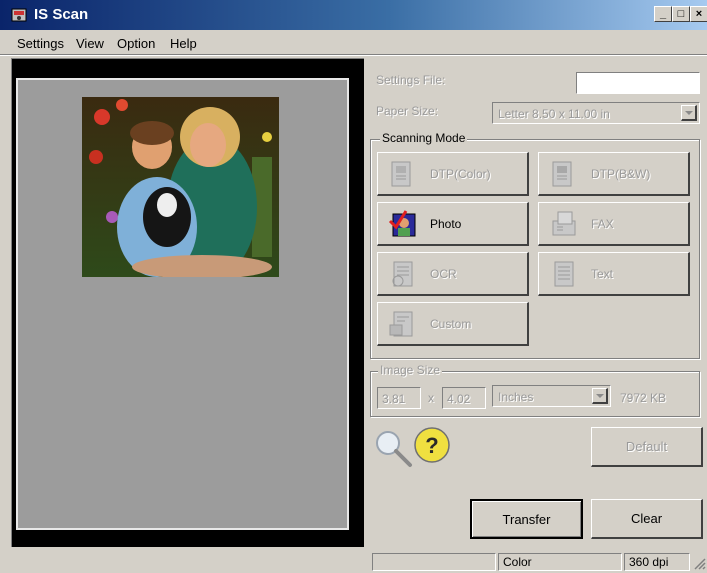  What do you see at coordinates (180, 187) in the screenshot?
I see `preview-photo` at bounding box center [180, 187].